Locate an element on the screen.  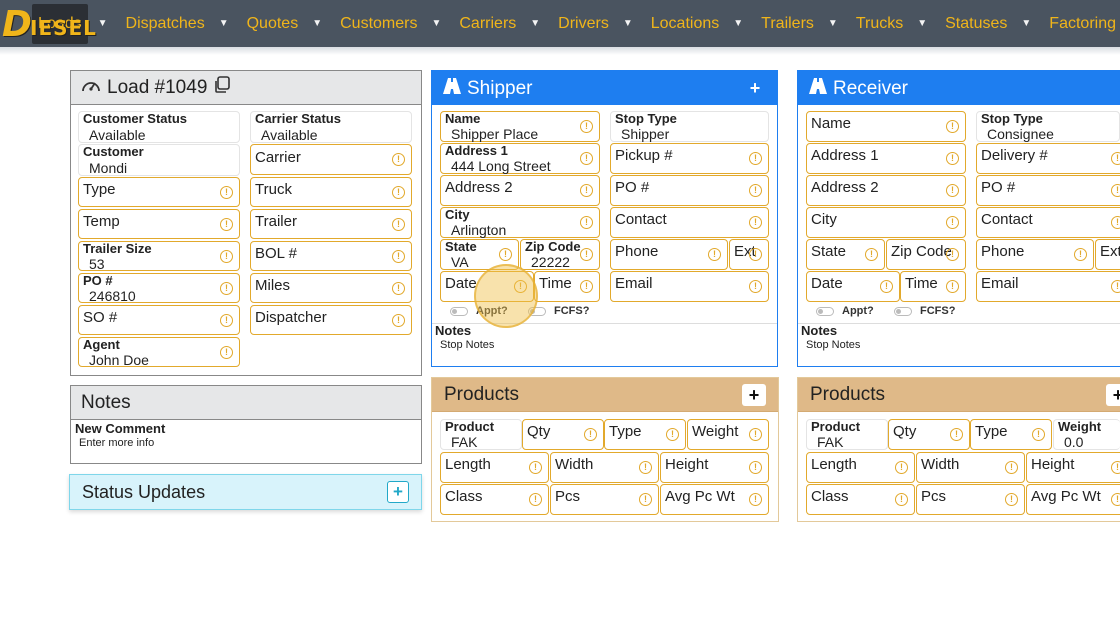
receiver-ext-field: Ext is located at coordinates (1107, 254).